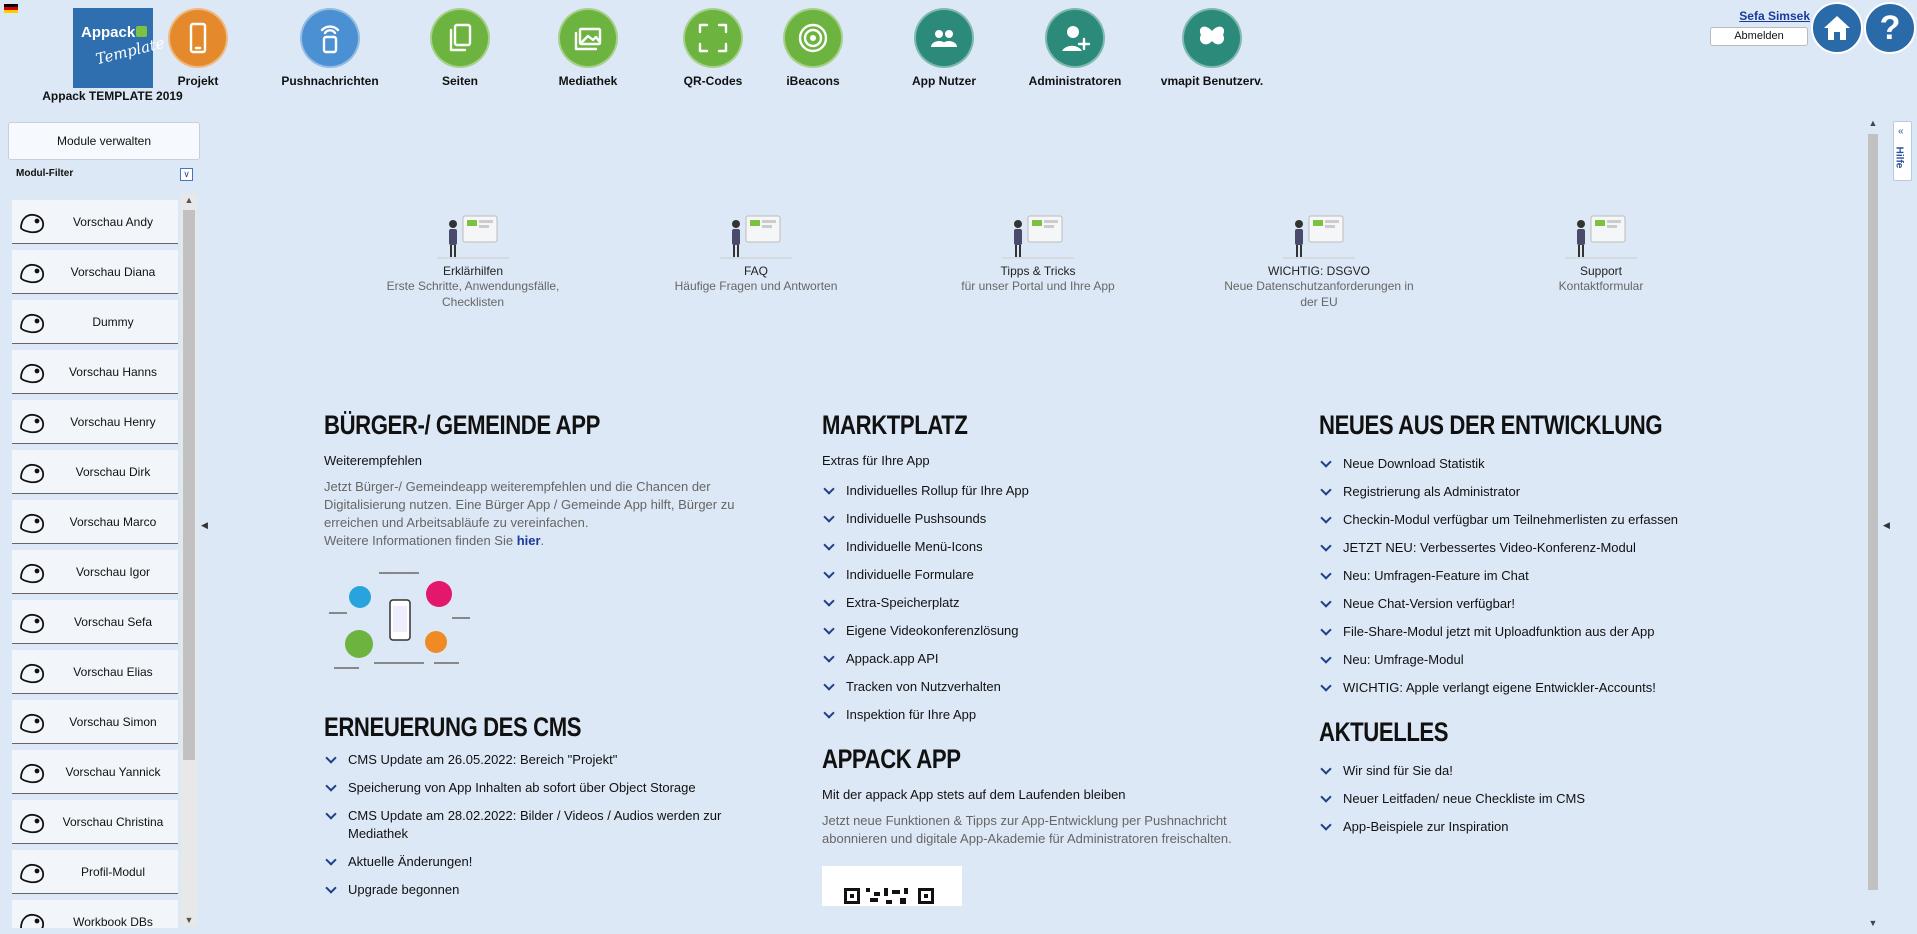 Image resolution: width=1917 pixels, height=934 pixels. I want to click on module-item: Vorschau Marco, so click(95, 522).